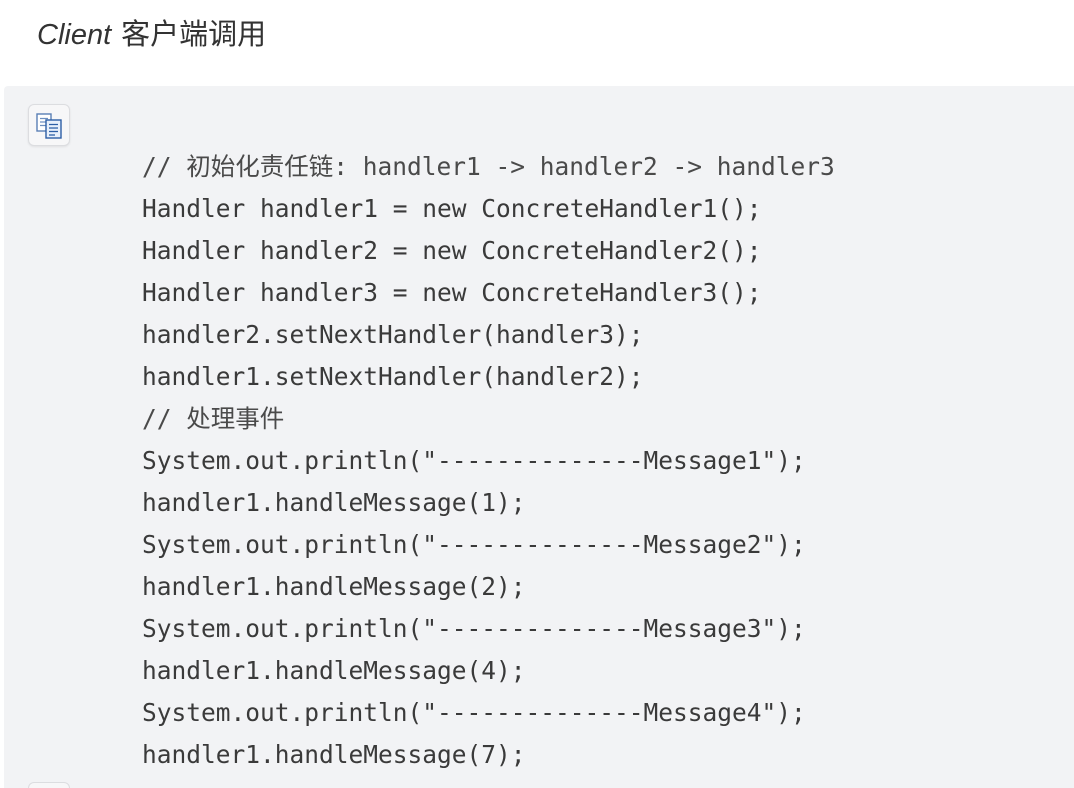  I want to click on copy-code-button, so click(49, 125).